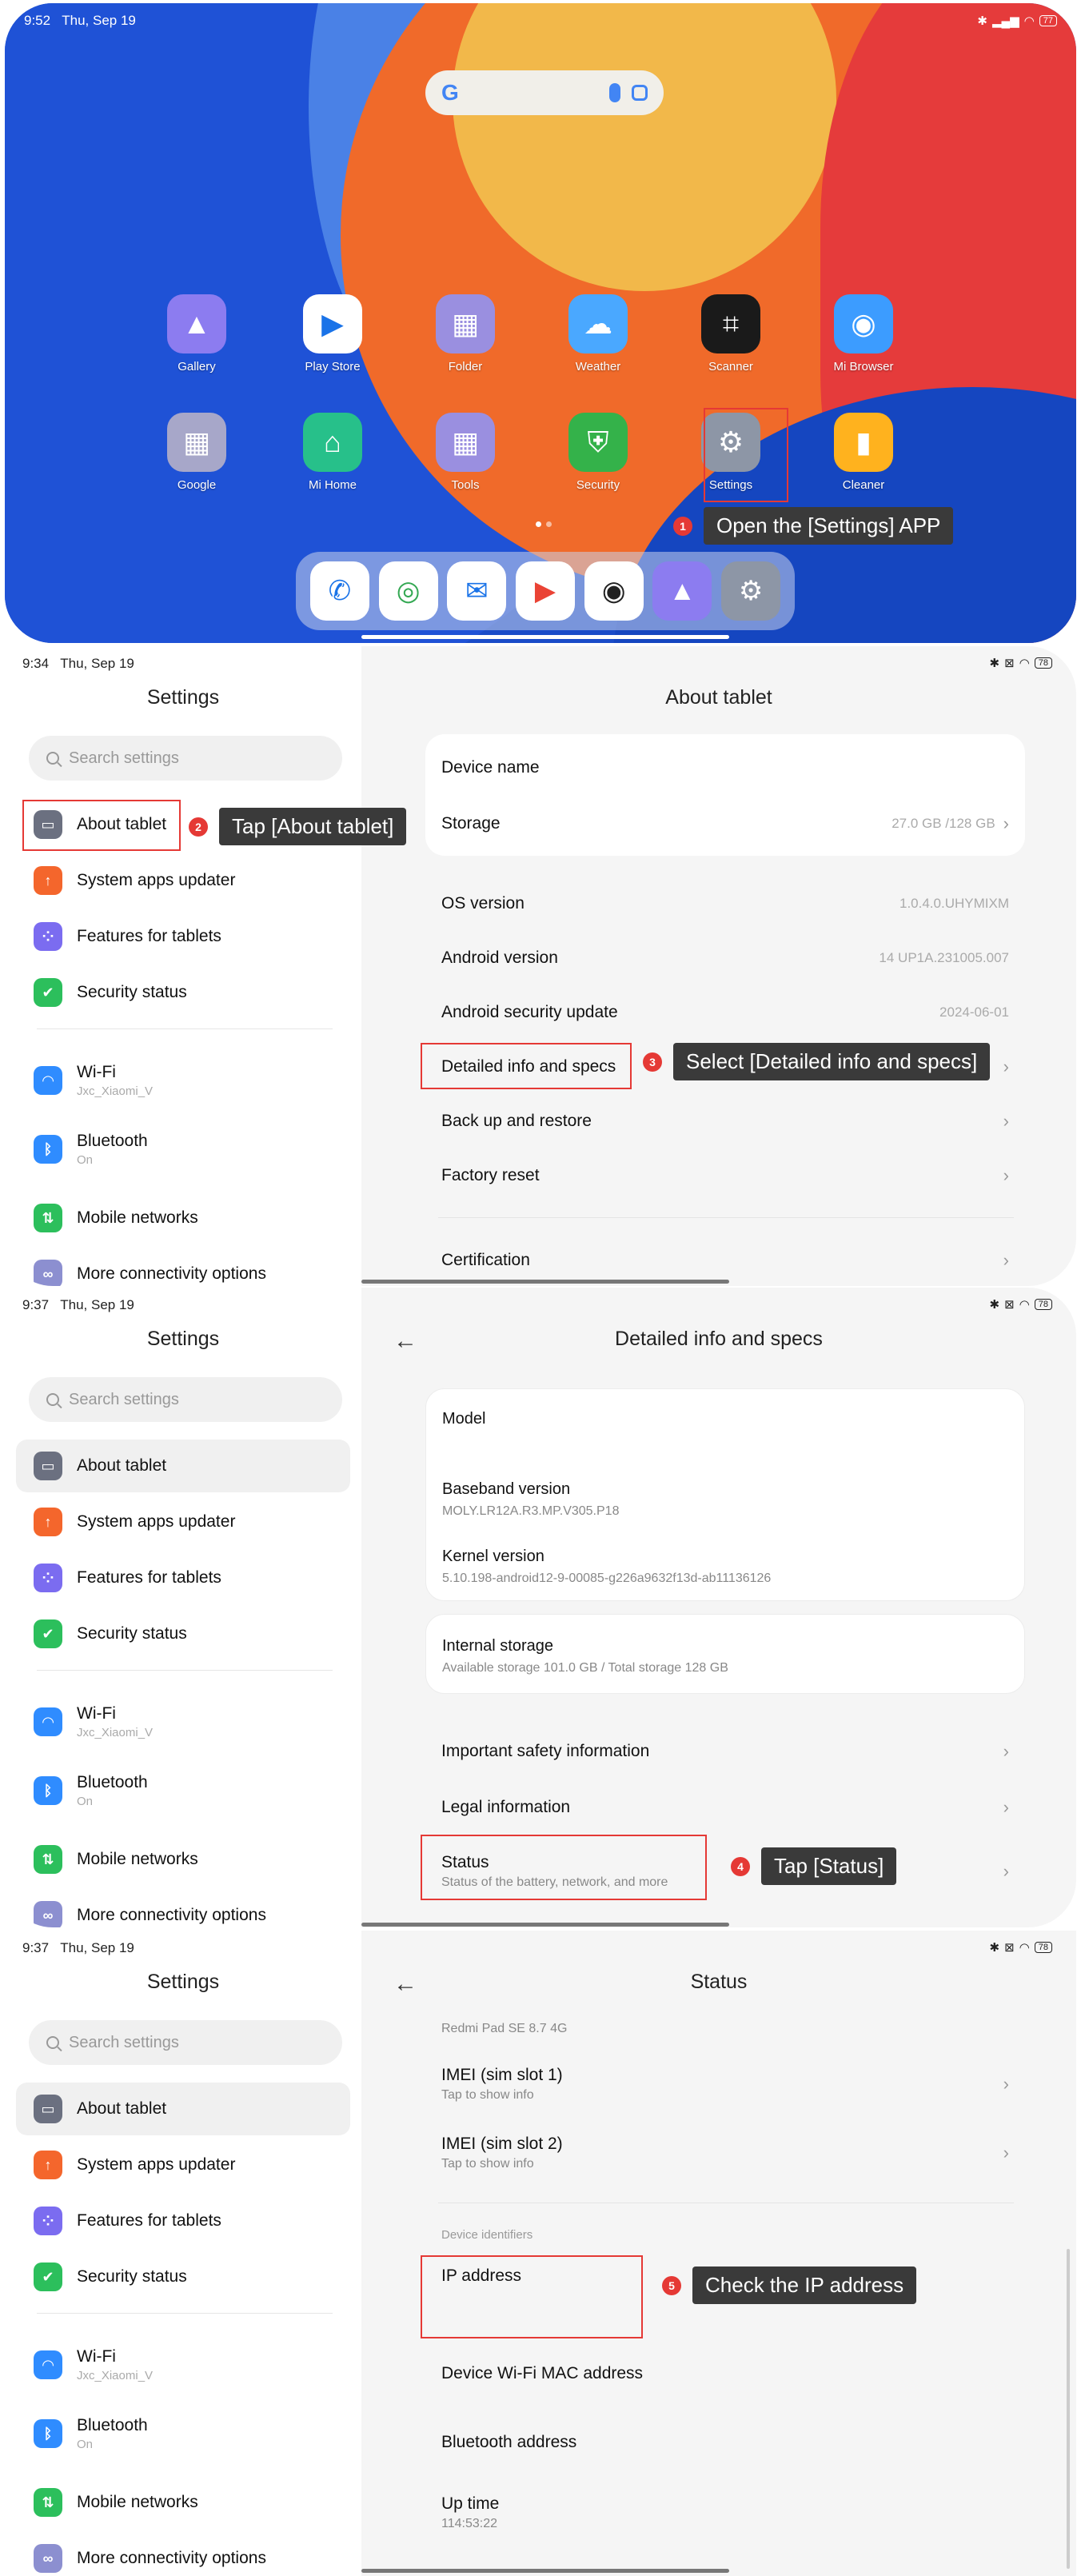 This screenshot has width=1081, height=2576. I want to click on chevron-right-icon: ›, so click(1006, 2153).